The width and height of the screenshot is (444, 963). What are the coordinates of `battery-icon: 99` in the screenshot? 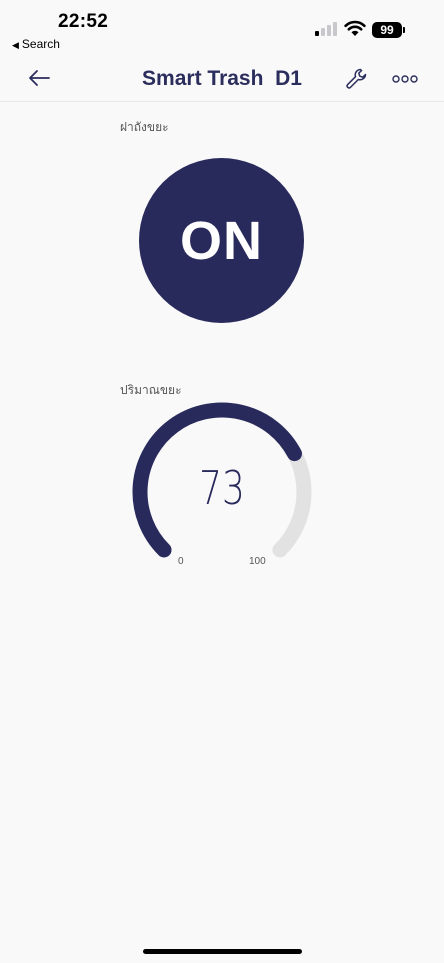 It's located at (387, 30).